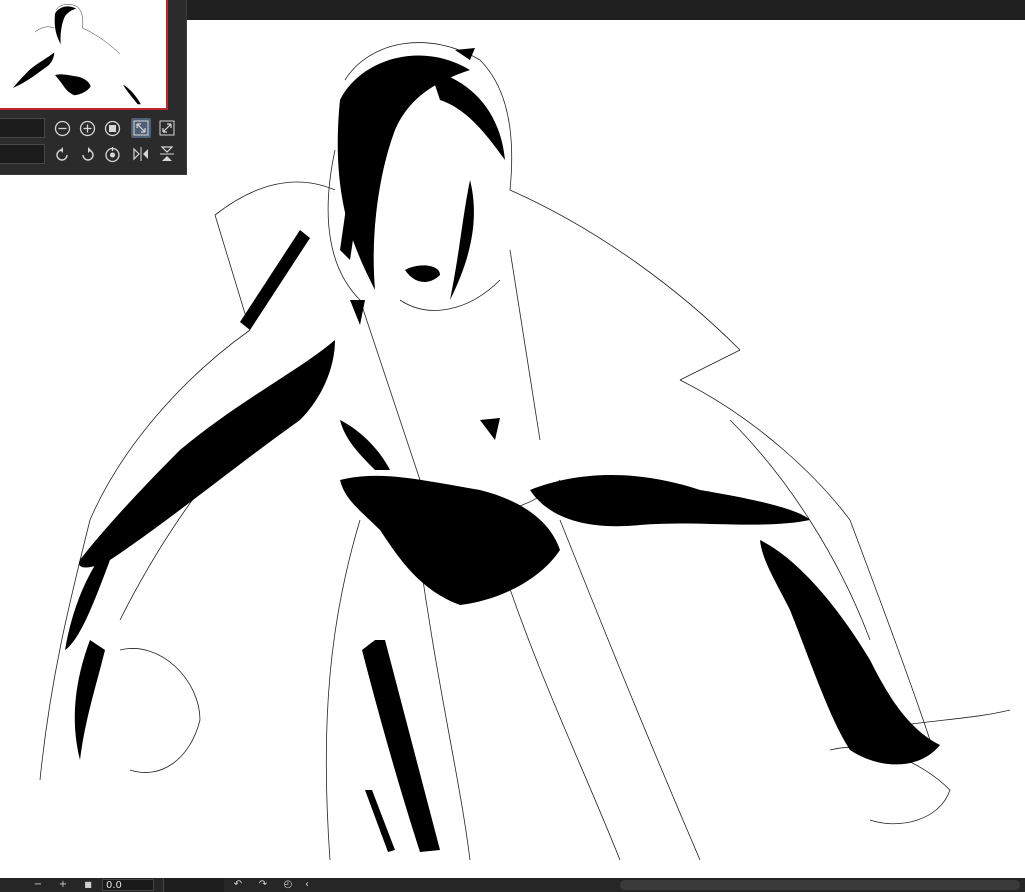 The image size is (1025, 892). I want to click on rotate-left-button: ↶, so click(238, 885).